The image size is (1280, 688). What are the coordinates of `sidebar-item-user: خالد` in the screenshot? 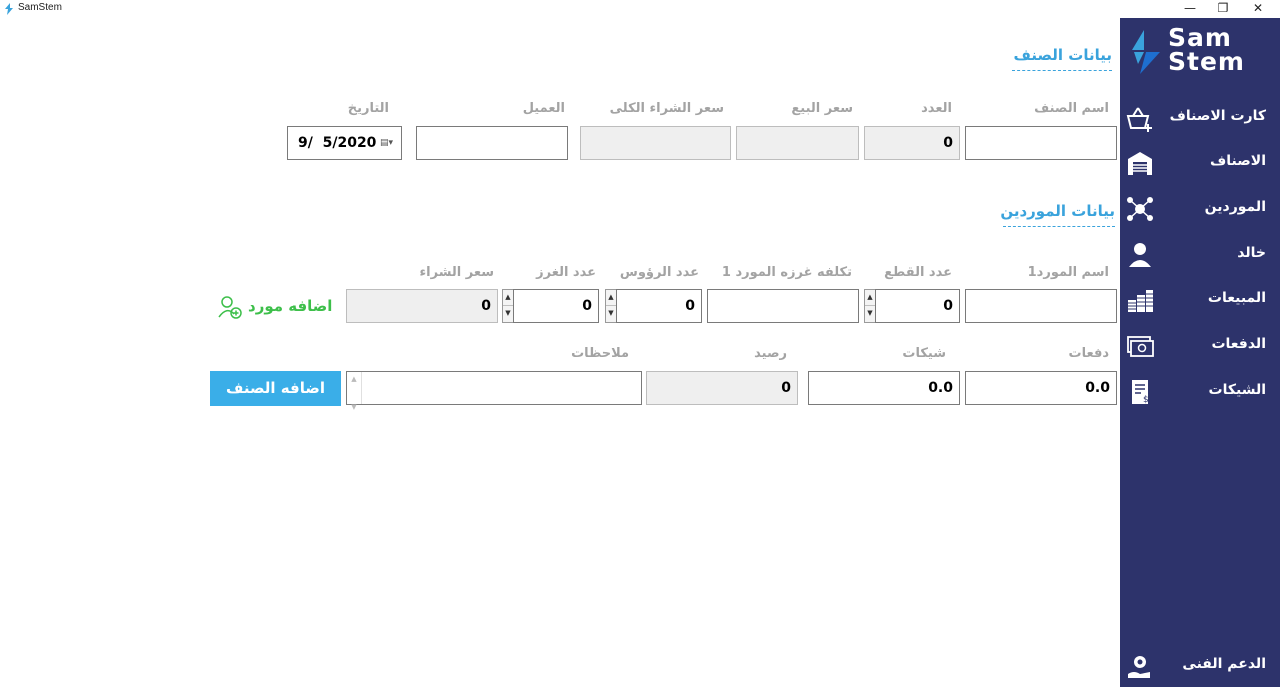 It's located at (1200, 257).